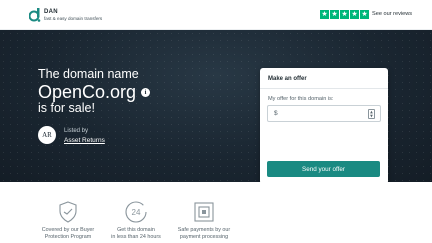 This screenshot has width=432, height=243. Describe the element at coordinates (84, 140) in the screenshot. I see `seller-link: Asset Returns` at that location.